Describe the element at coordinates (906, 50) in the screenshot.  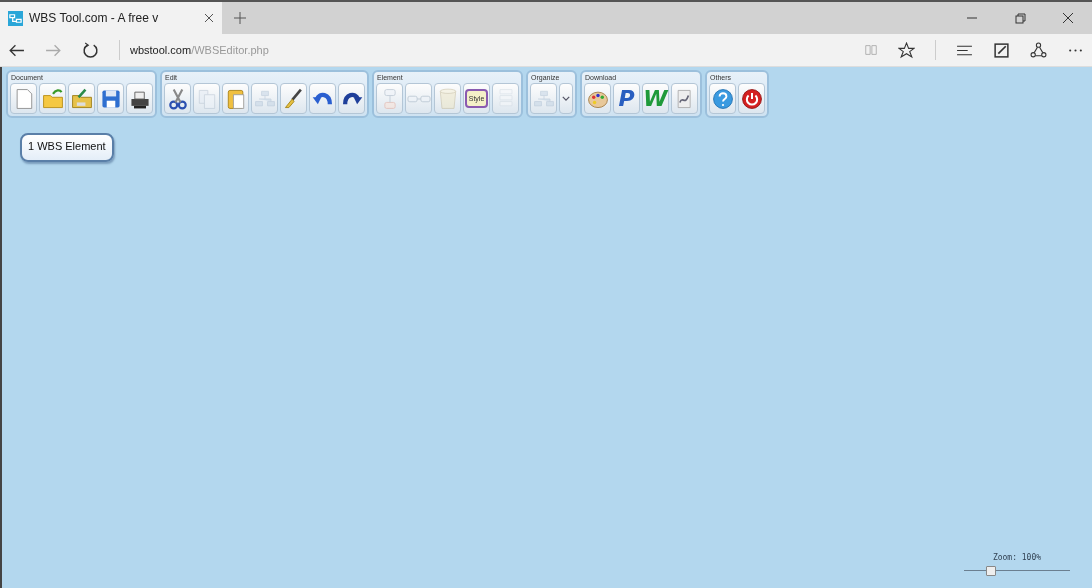
I see `star-icon` at that location.